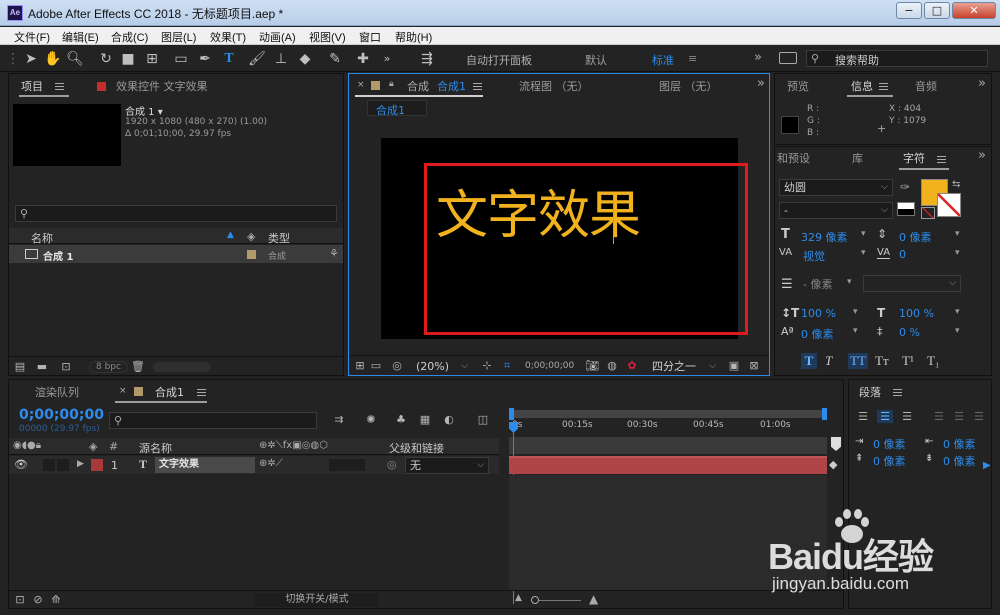  Describe the element at coordinates (974, 10) in the screenshot. I see `close-button: ✕` at that location.